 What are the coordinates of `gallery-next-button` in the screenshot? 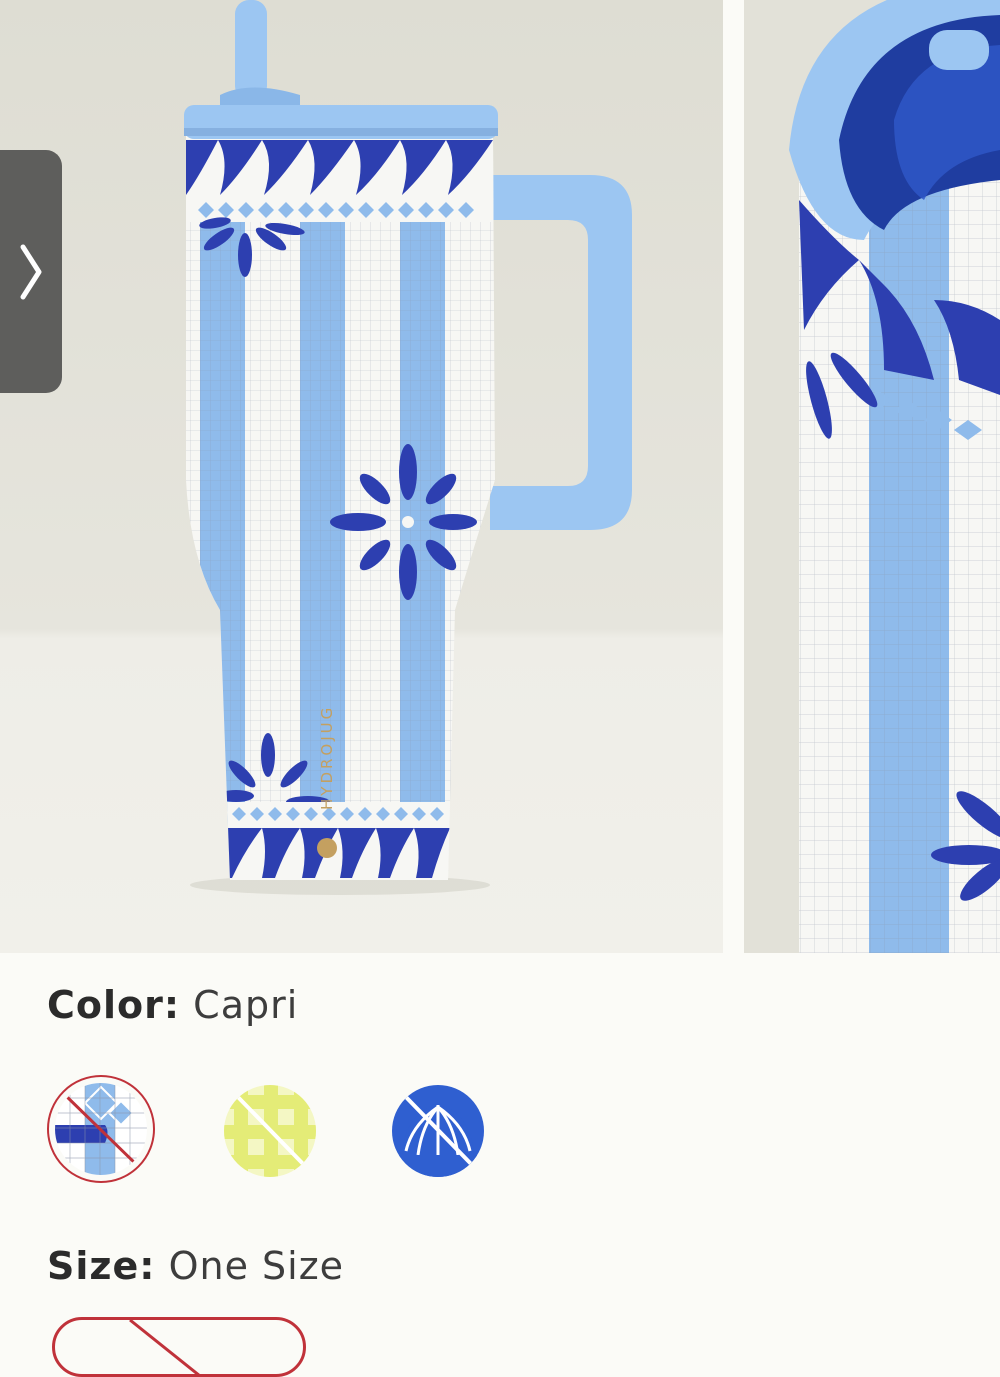 It's located at (31, 271).